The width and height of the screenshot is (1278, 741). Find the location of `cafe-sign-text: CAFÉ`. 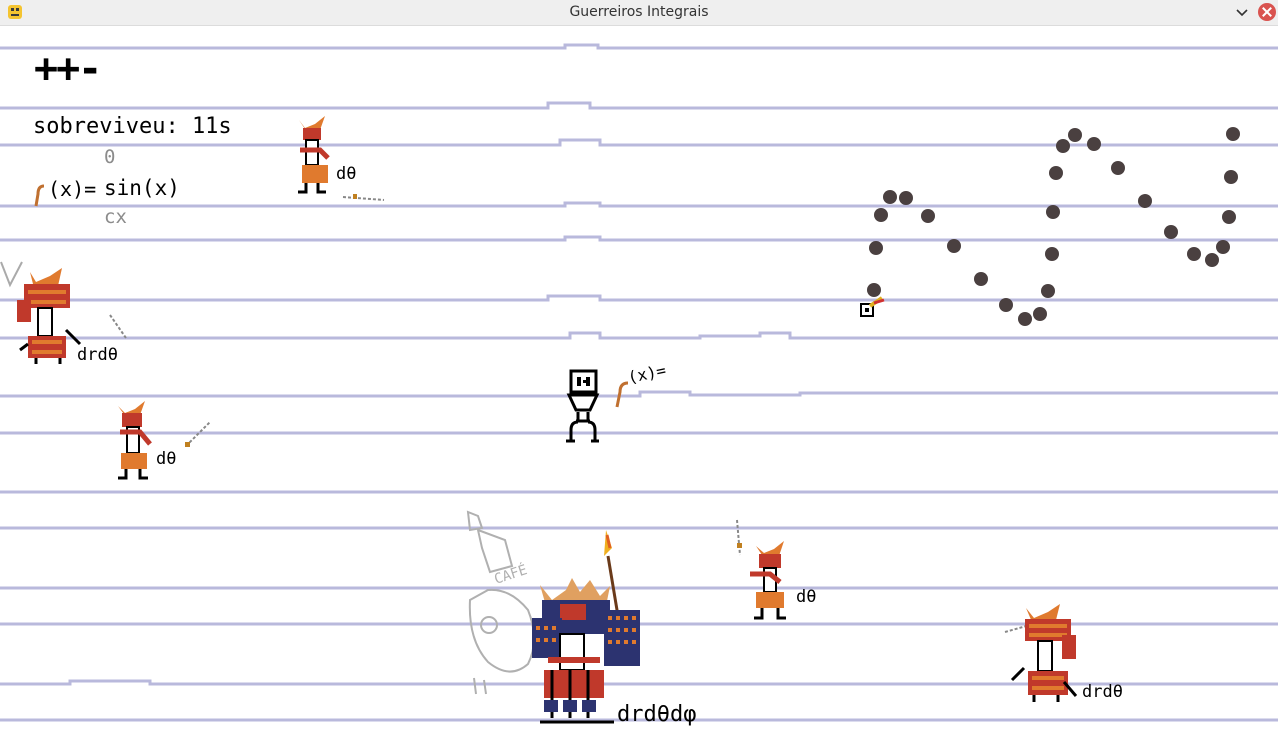

cafe-sign-text: CAFÉ is located at coordinates (510, 574).